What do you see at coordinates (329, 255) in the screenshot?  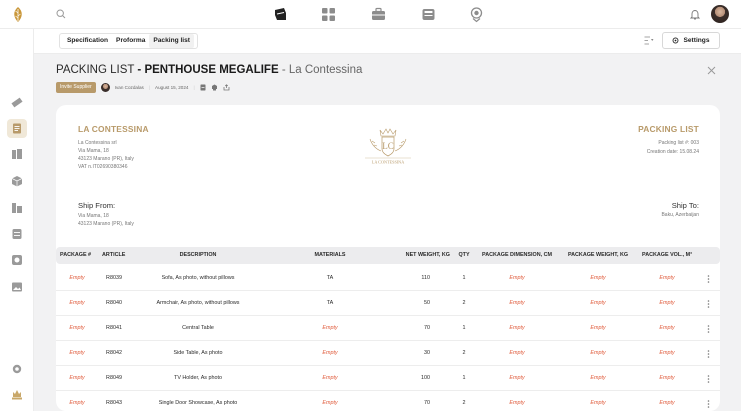 I see `column-header: MATERIALS` at bounding box center [329, 255].